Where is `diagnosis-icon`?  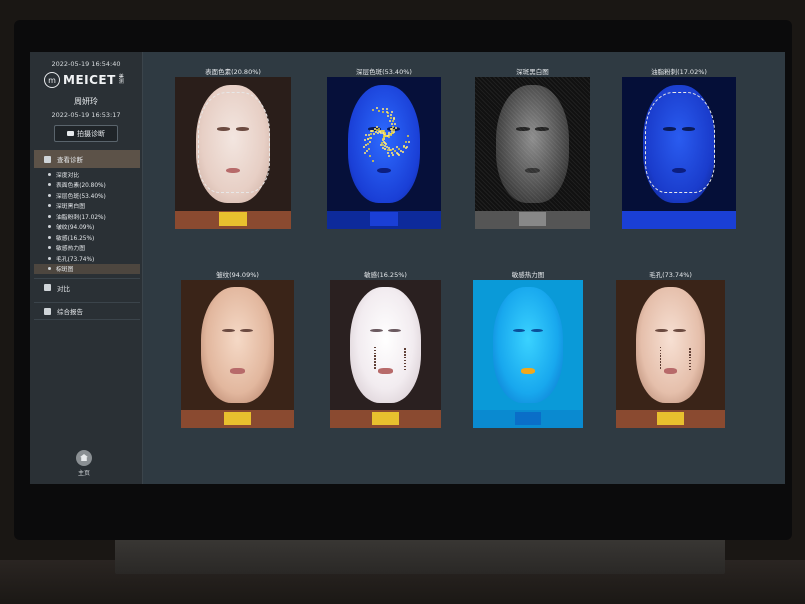 diagnosis-icon is located at coordinates (47, 159).